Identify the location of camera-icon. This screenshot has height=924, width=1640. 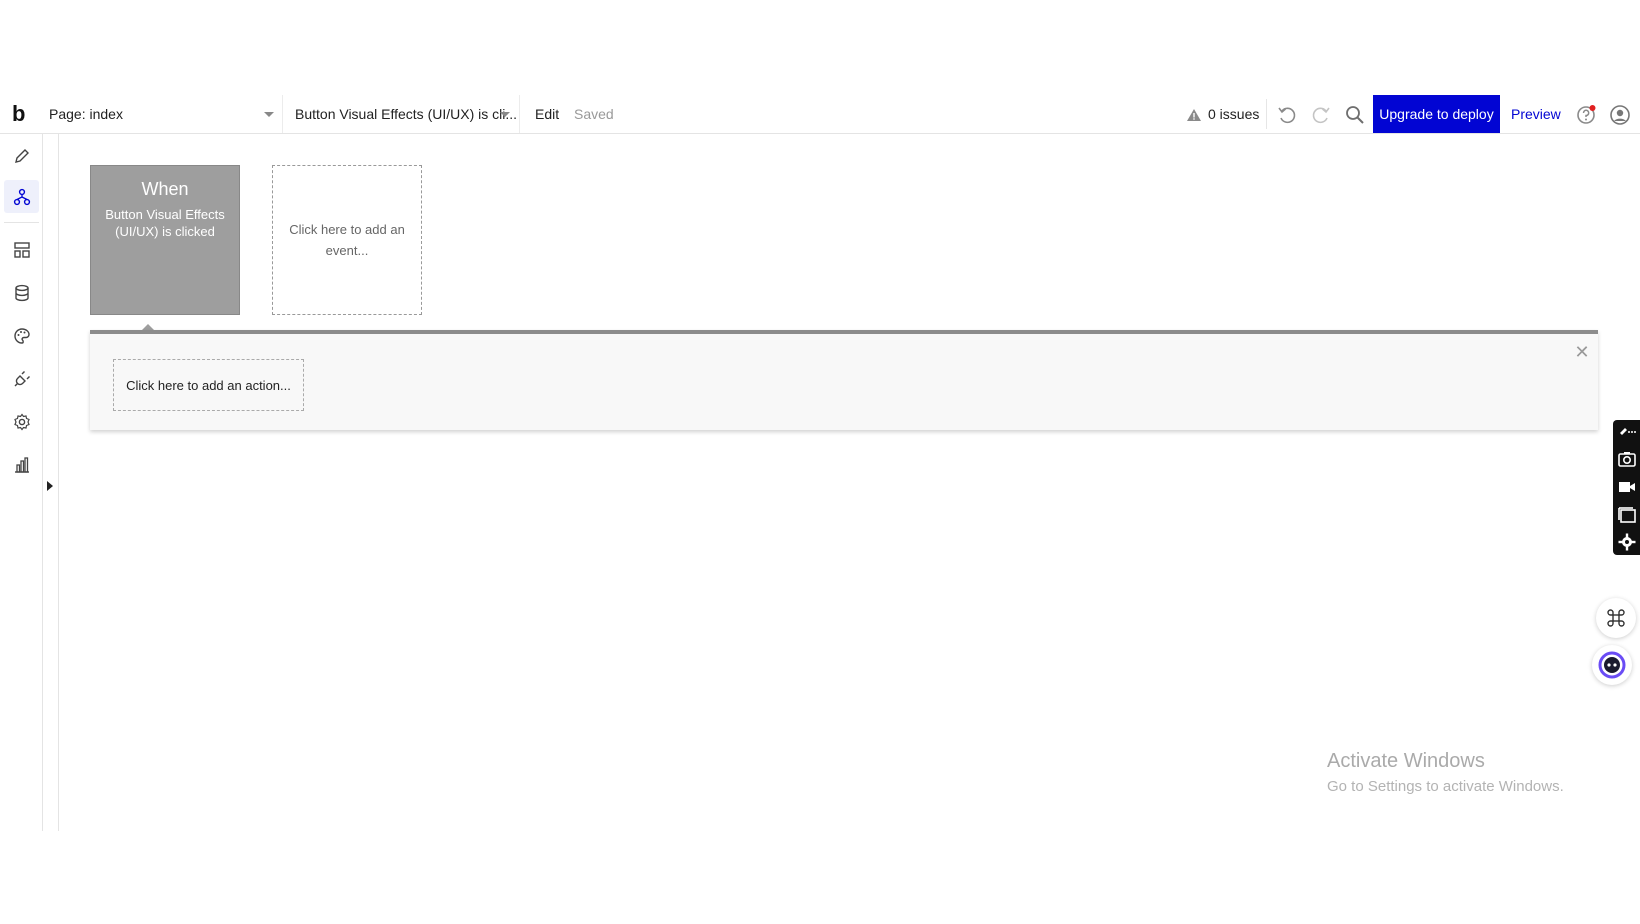
(1627, 459).